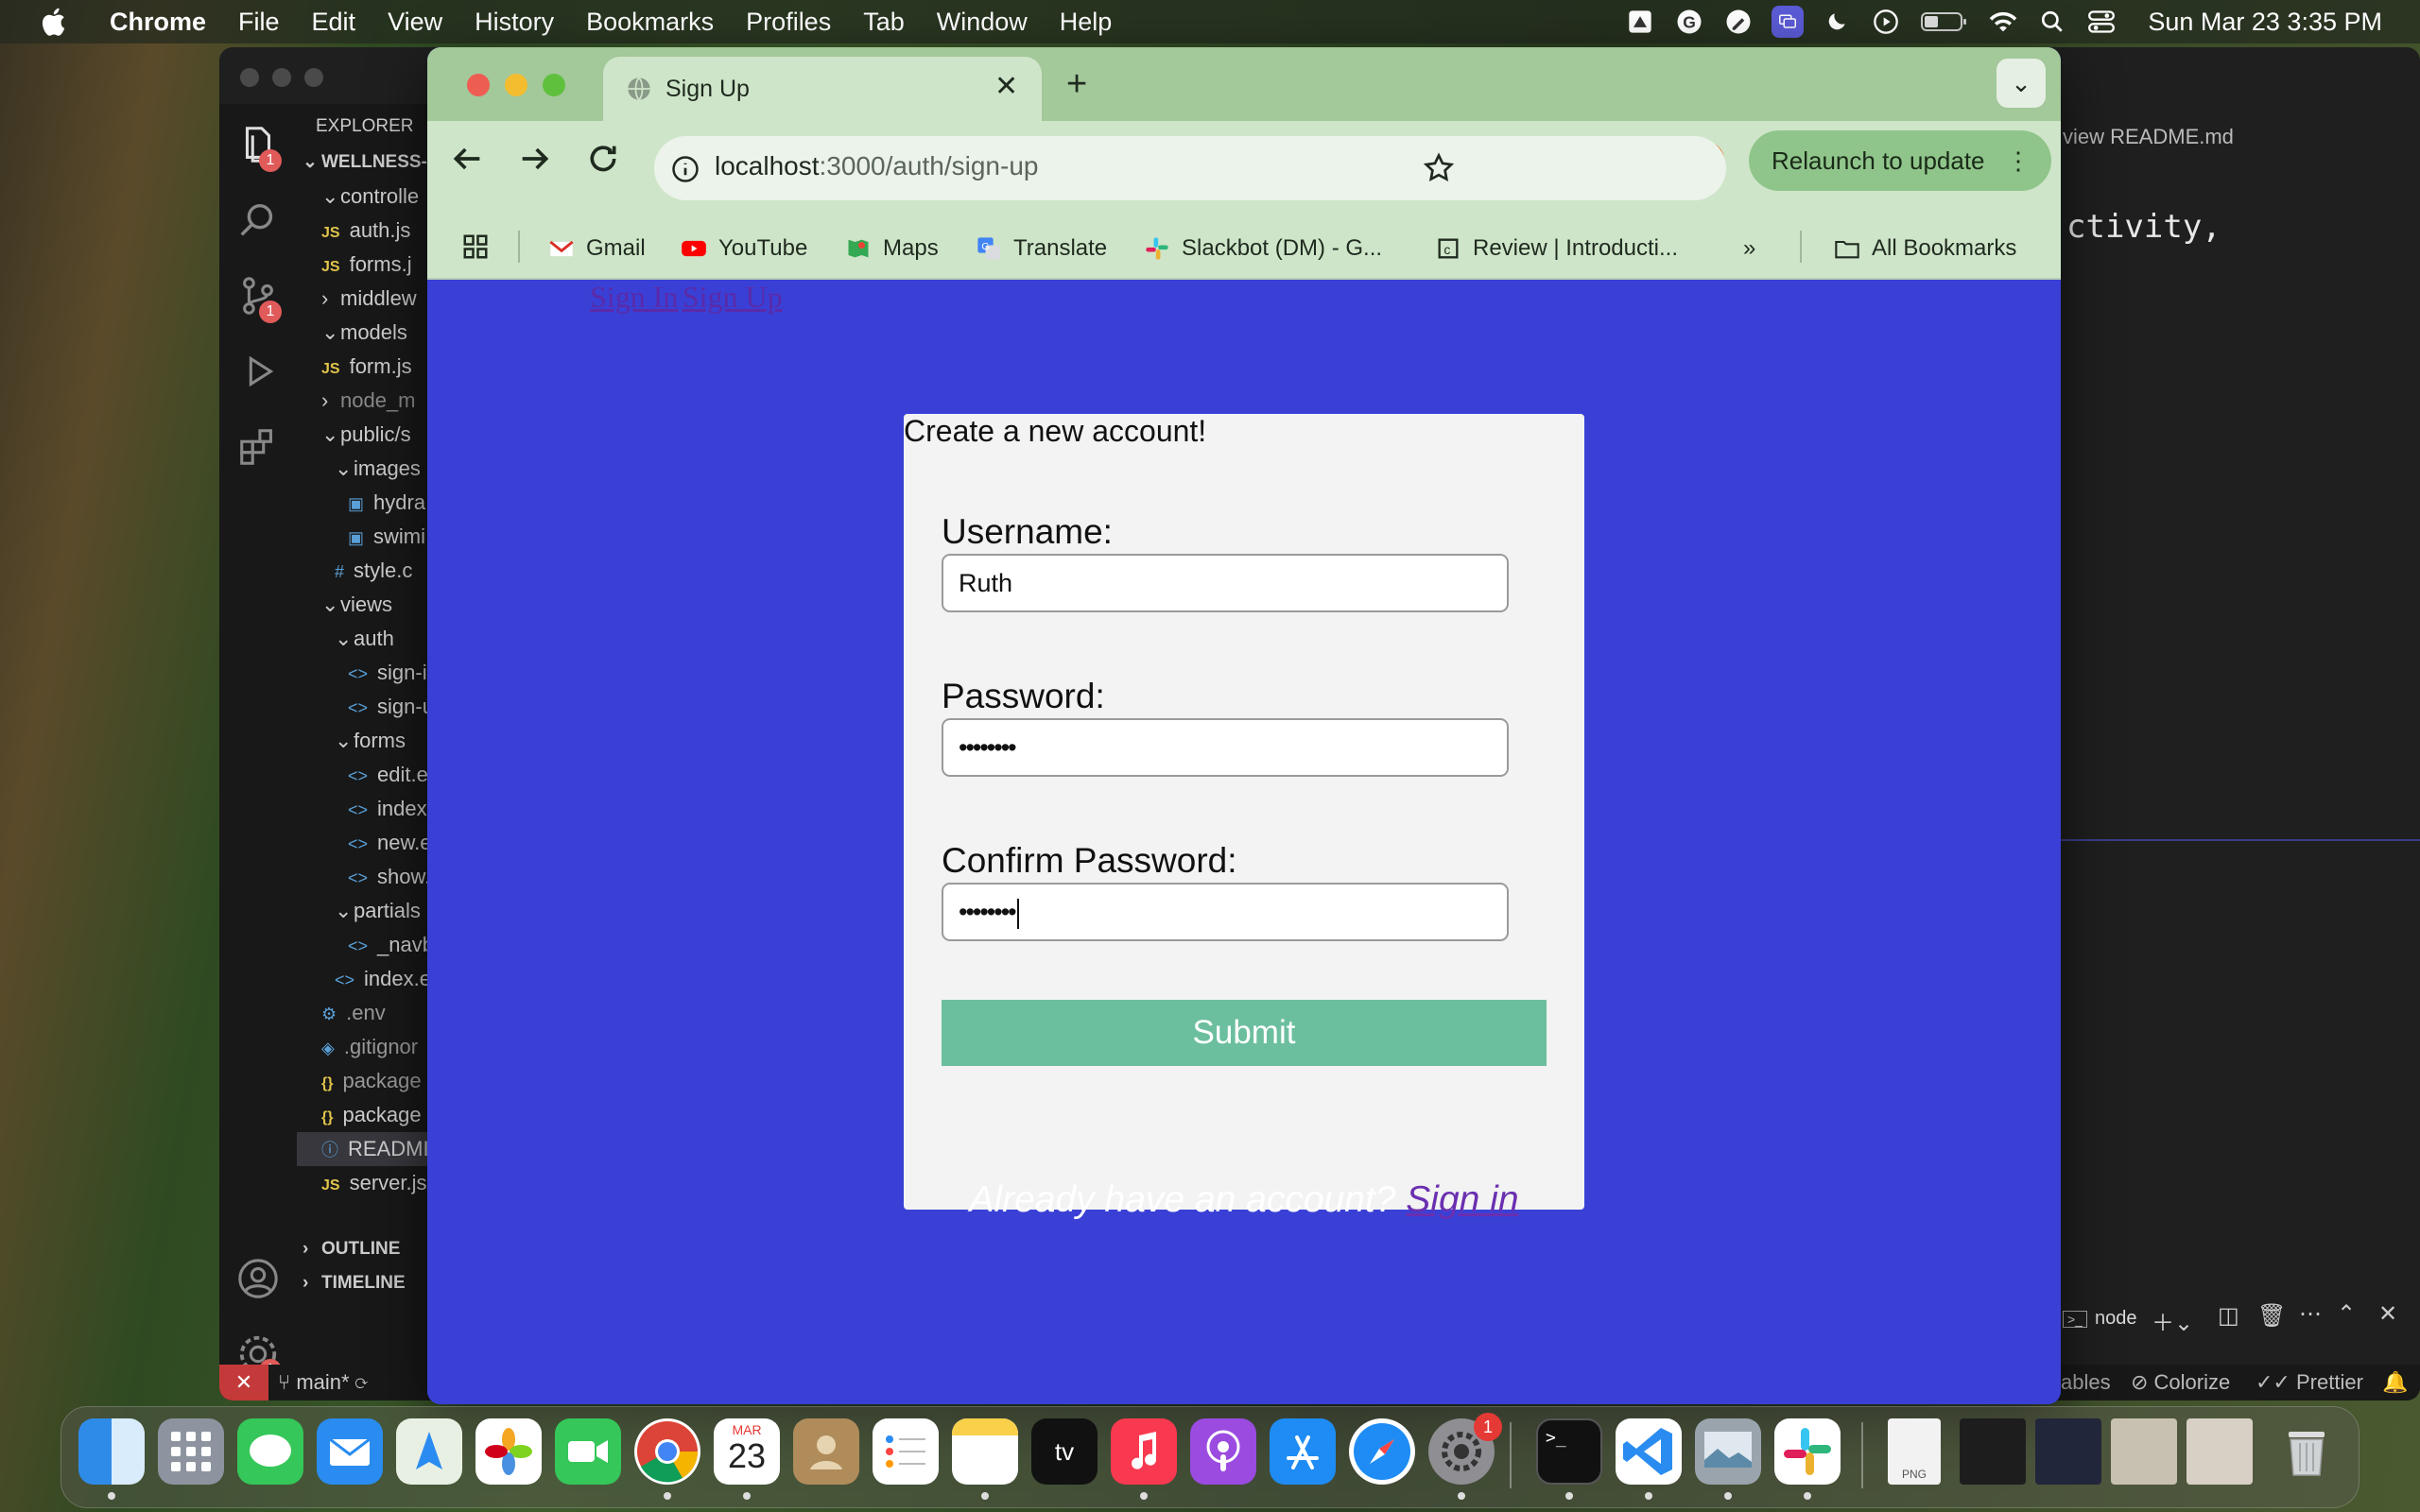 This screenshot has width=2420, height=1512. What do you see at coordinates (2101, 22) in the screenshot?
I see `control-center-icon` at bounding box center [2101, 22].